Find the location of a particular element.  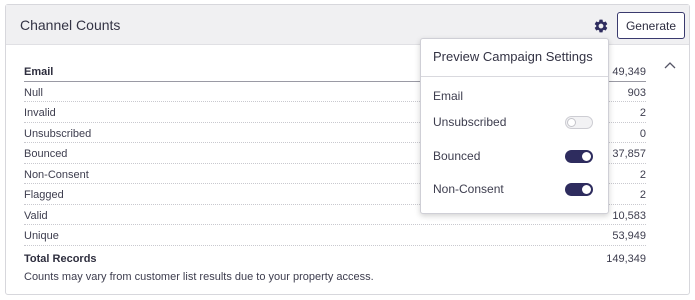

bounced-toggle is located at coordinates (579, 156).